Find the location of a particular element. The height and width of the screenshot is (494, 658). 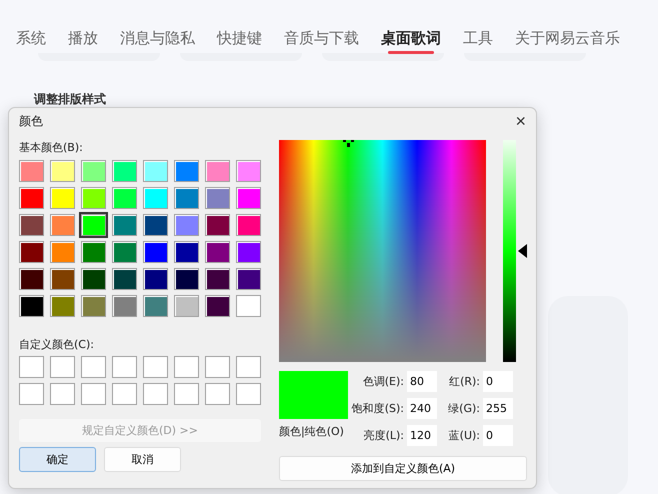

settings-tab: 关于网易云音乐 is located at coordinates (567, 40).